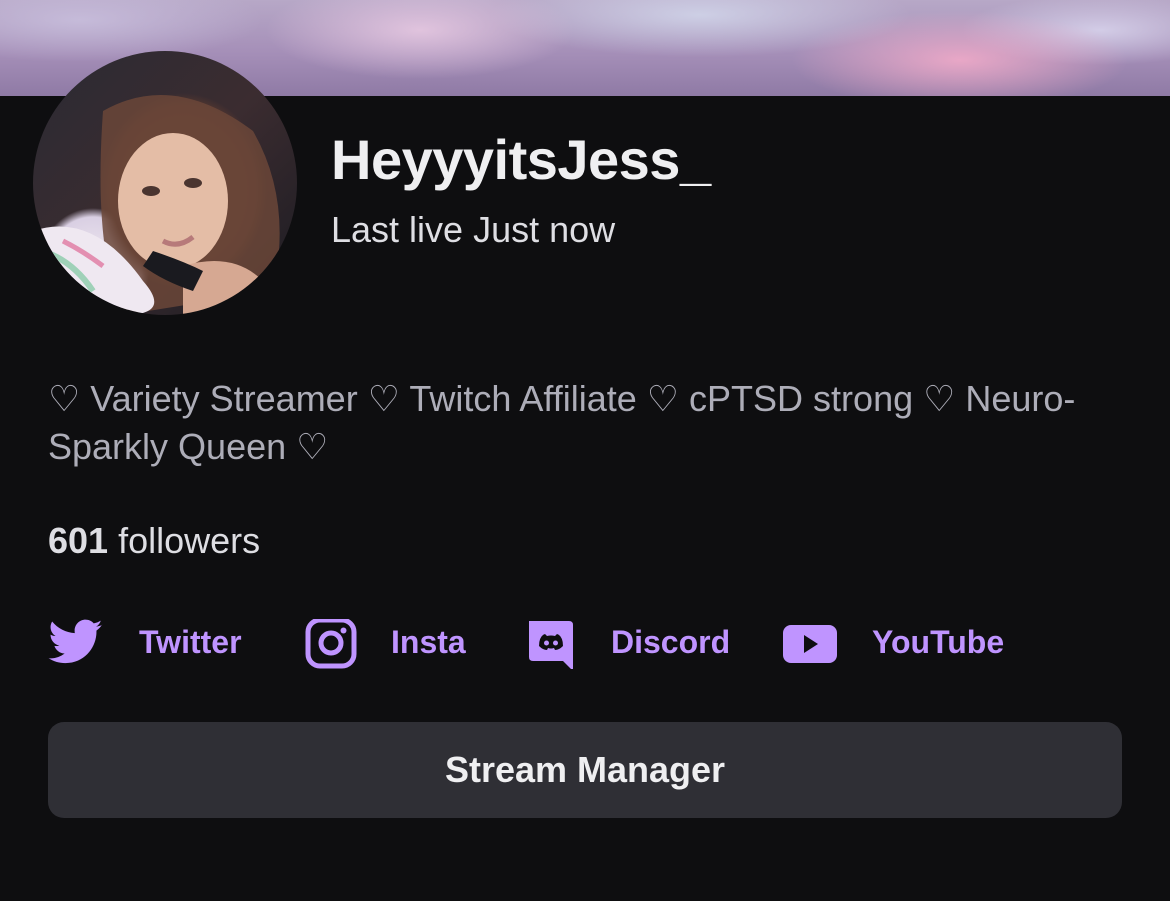  I want to click on social-link-youtube: YouTube, so click(902, 644).